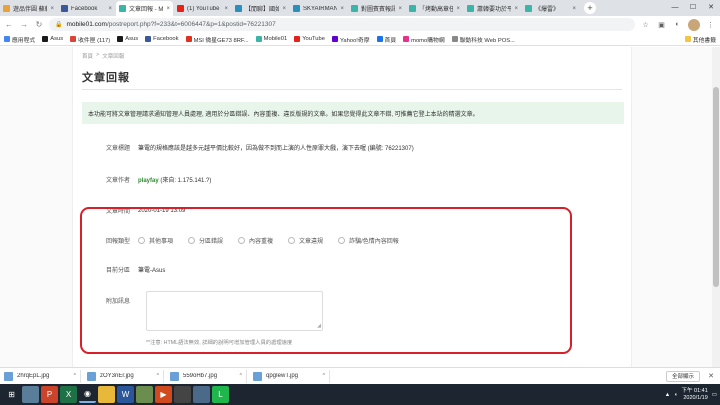 The width and height of the screenshot is (720, 405). Describe the element at coordinates (291, 376) in the screenshot. I see `download-item: qpgIewT.jpg ^` at that location.